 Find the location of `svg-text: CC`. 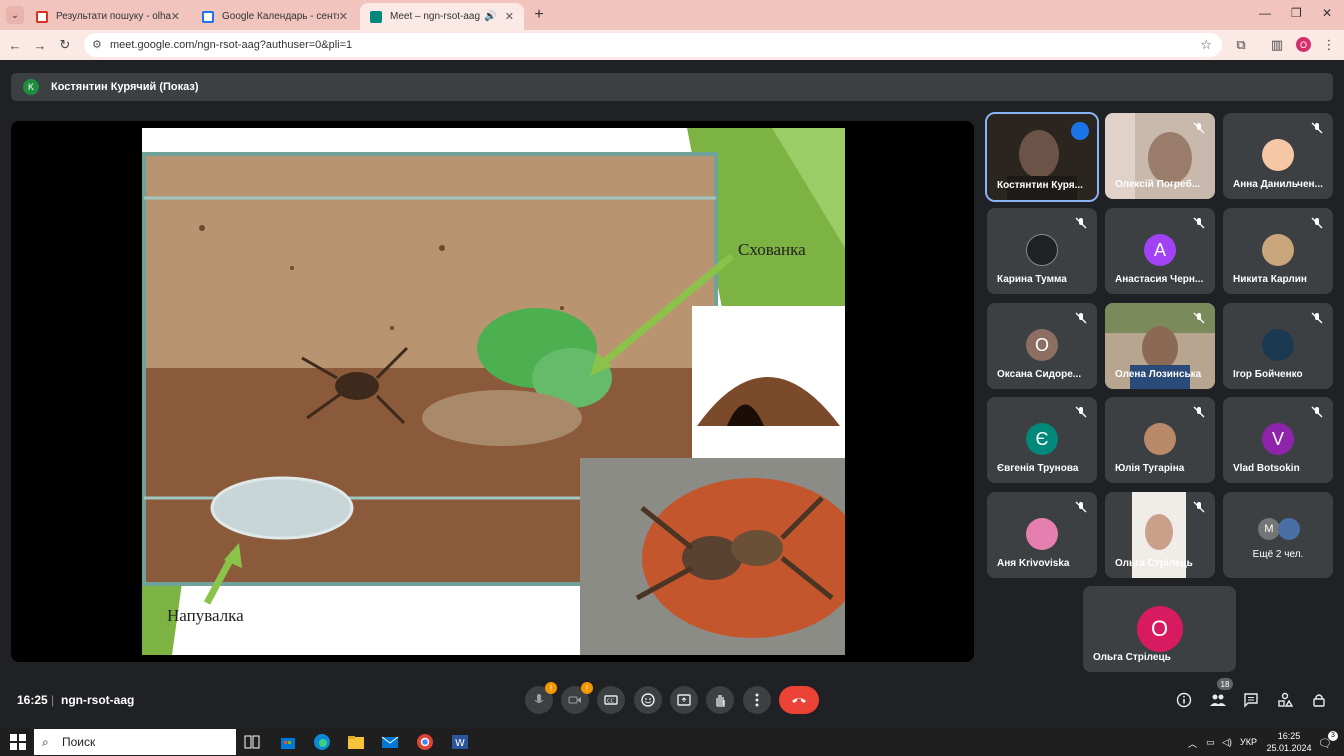

svg-text: CC is located at coordinates (610, 702).